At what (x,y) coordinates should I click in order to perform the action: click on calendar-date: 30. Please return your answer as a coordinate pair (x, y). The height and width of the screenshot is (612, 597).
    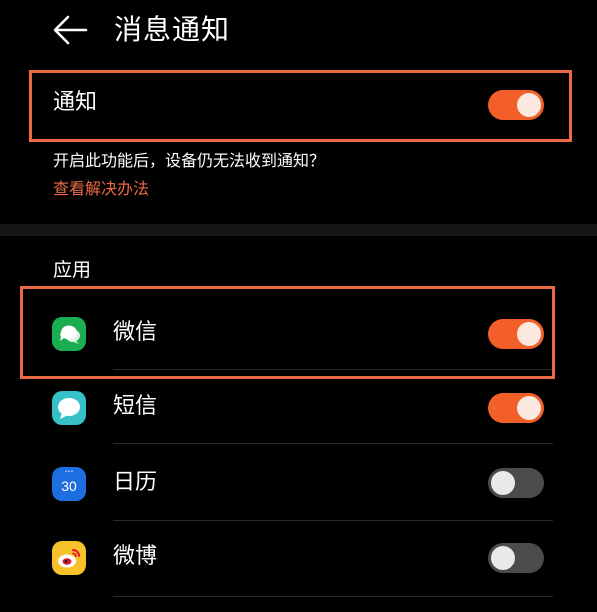
    Looking at the image, I should click on (69, 486).